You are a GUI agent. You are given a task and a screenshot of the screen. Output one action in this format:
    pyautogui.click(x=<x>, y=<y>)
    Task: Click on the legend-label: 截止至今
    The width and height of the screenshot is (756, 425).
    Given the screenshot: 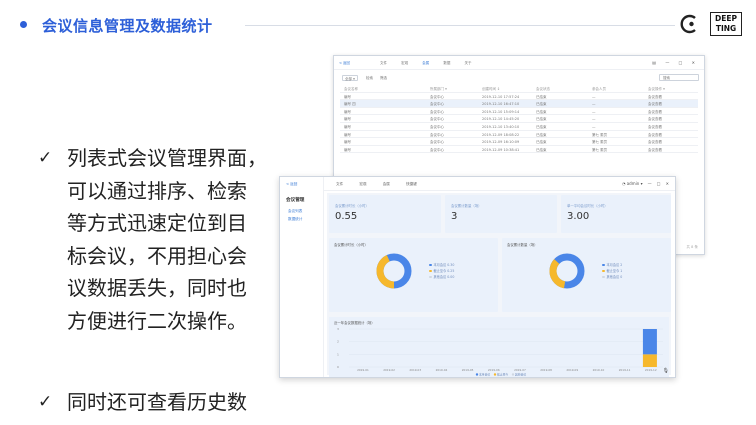 What is the action you would take?
    pyautogui.click(x=502, y=375)
    